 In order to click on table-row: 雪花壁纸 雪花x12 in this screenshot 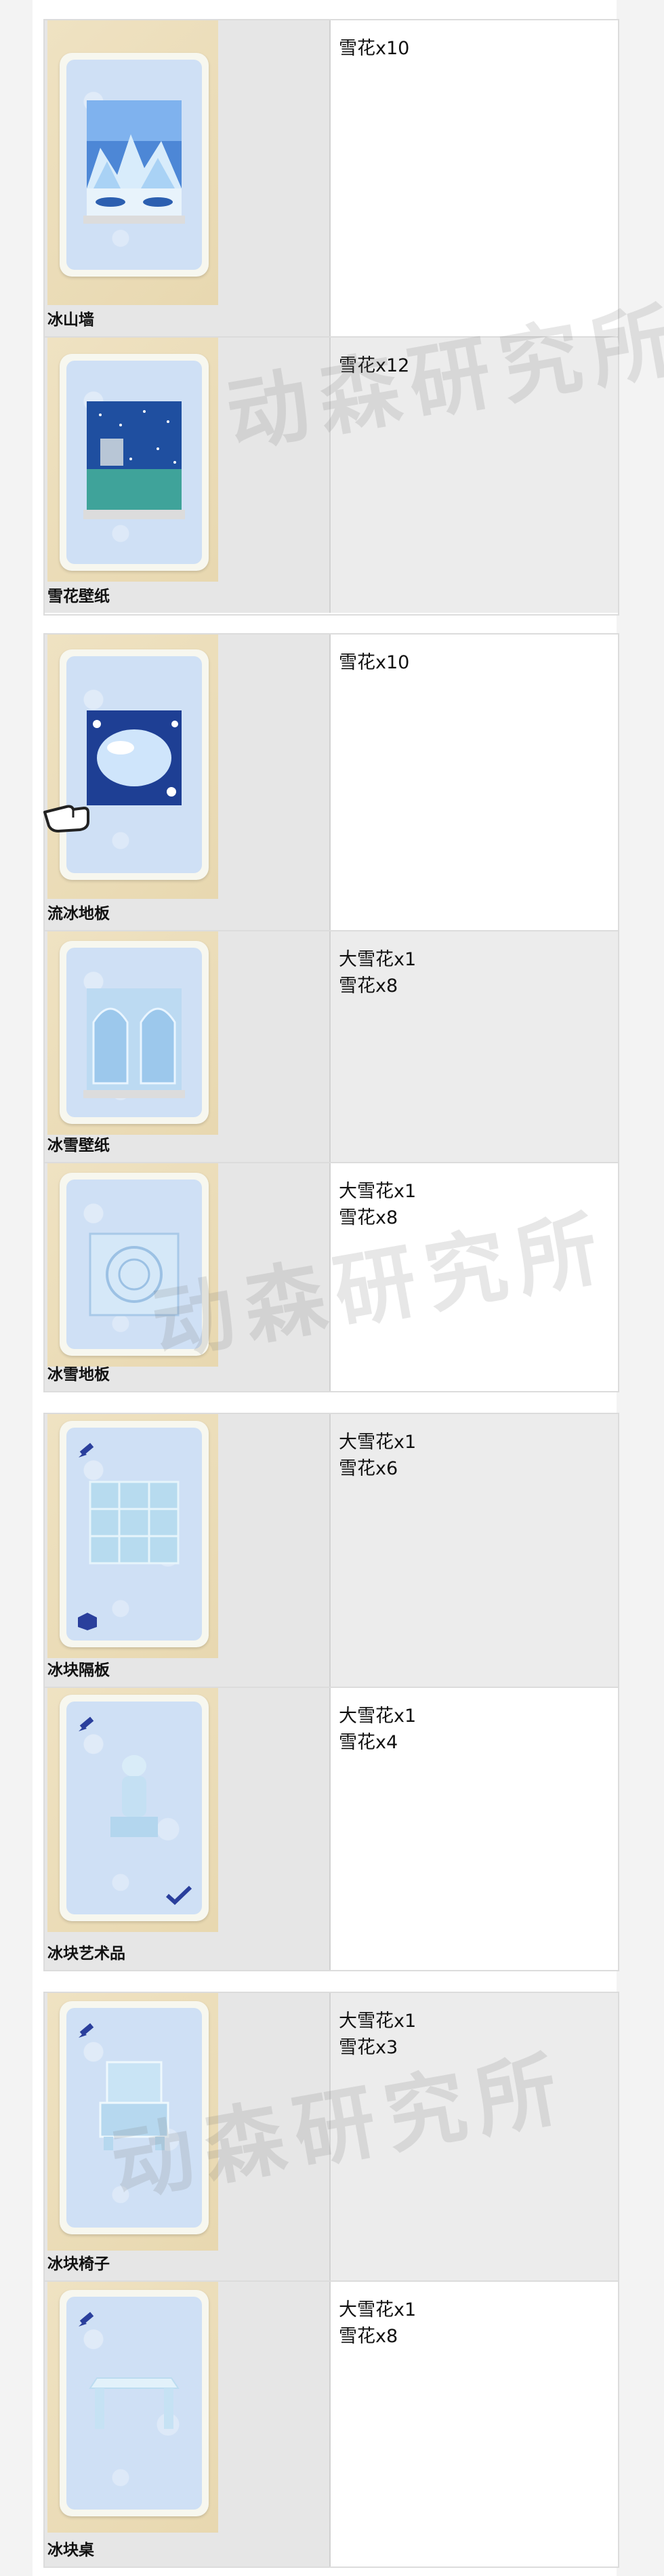, I will do `click(331, 475)`.